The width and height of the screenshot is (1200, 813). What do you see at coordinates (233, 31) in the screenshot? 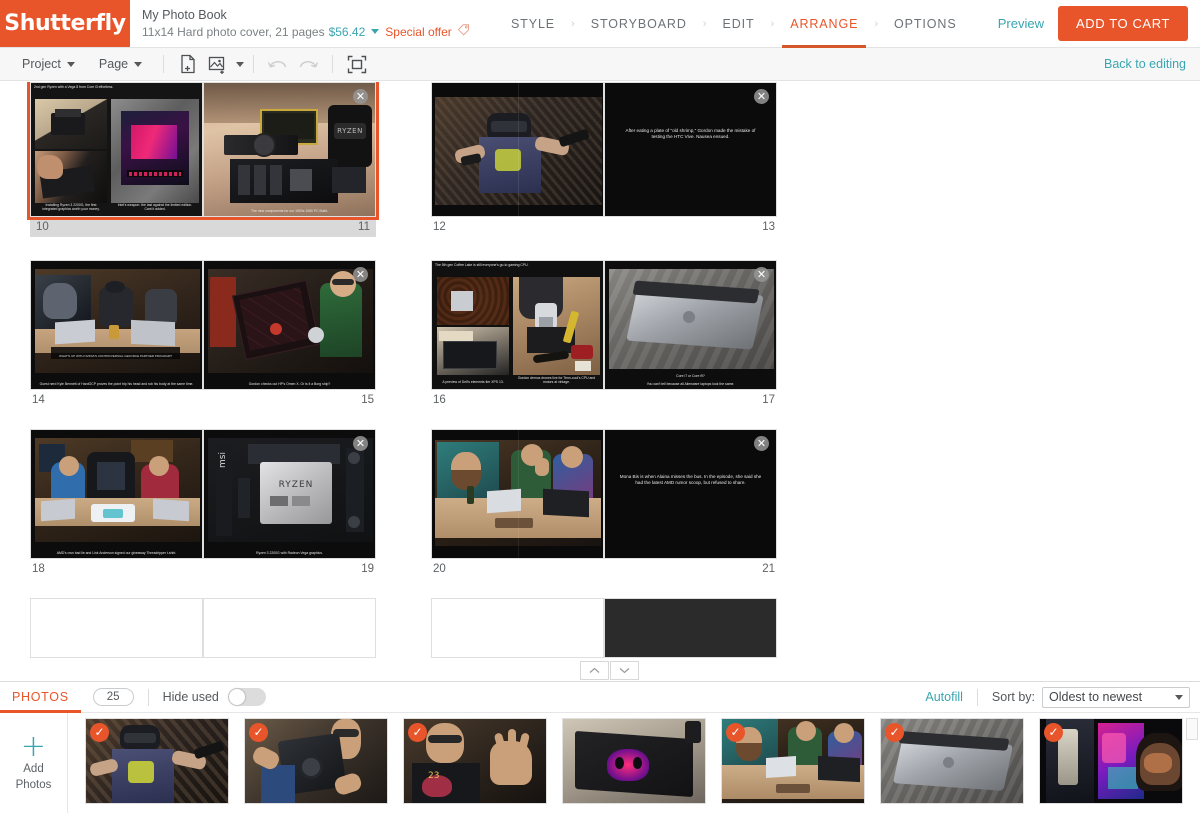
I see `project-spec: 11x14 Hard photo cover, 21 pages` at bounding box center [233, 31].